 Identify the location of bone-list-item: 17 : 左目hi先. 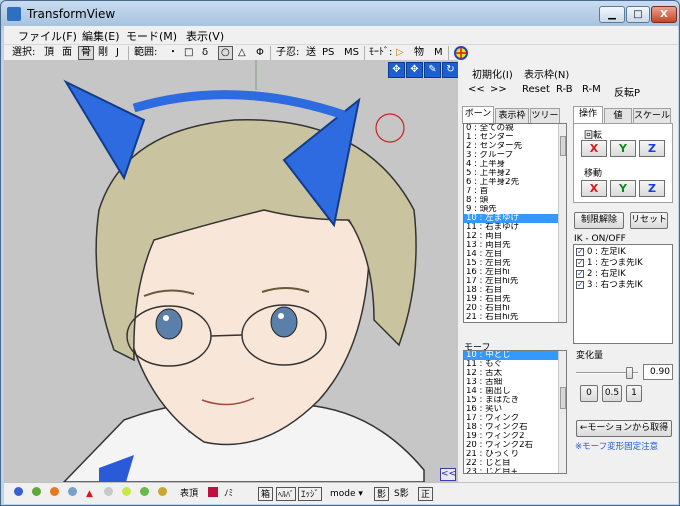
(515, 281).